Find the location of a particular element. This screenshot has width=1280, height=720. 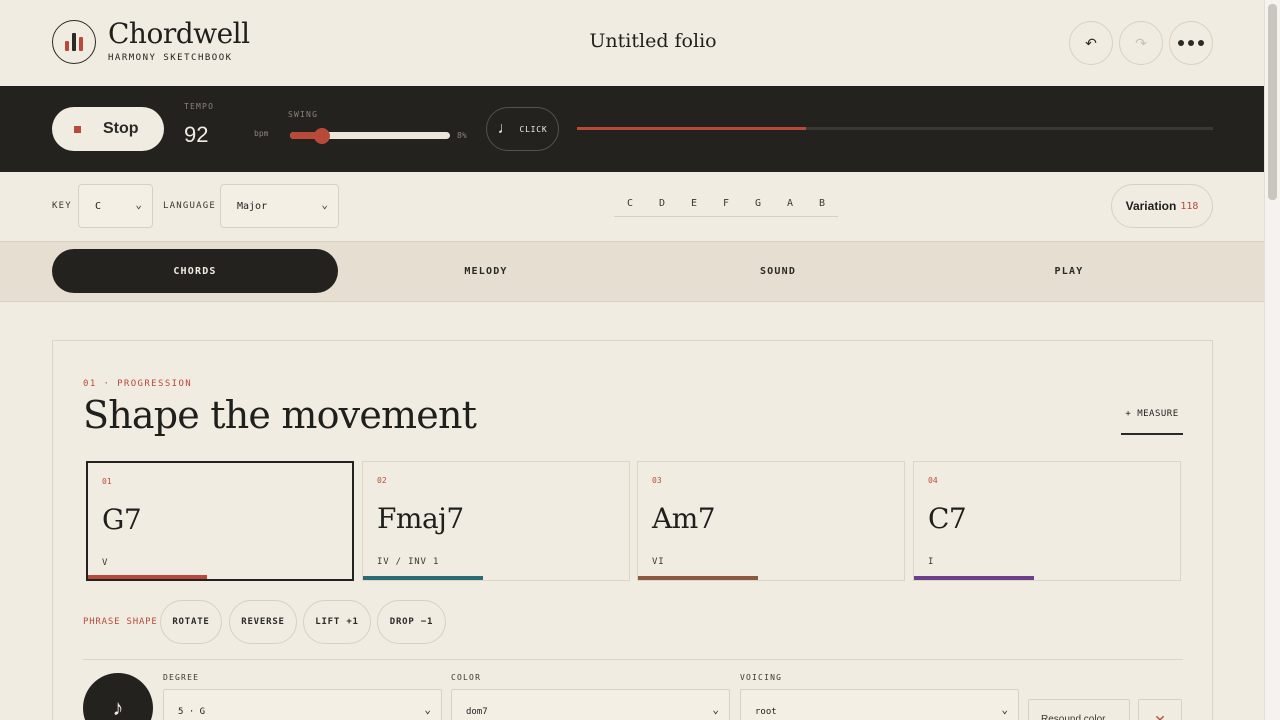

scale-note: D is located at coordinates (662, 207).